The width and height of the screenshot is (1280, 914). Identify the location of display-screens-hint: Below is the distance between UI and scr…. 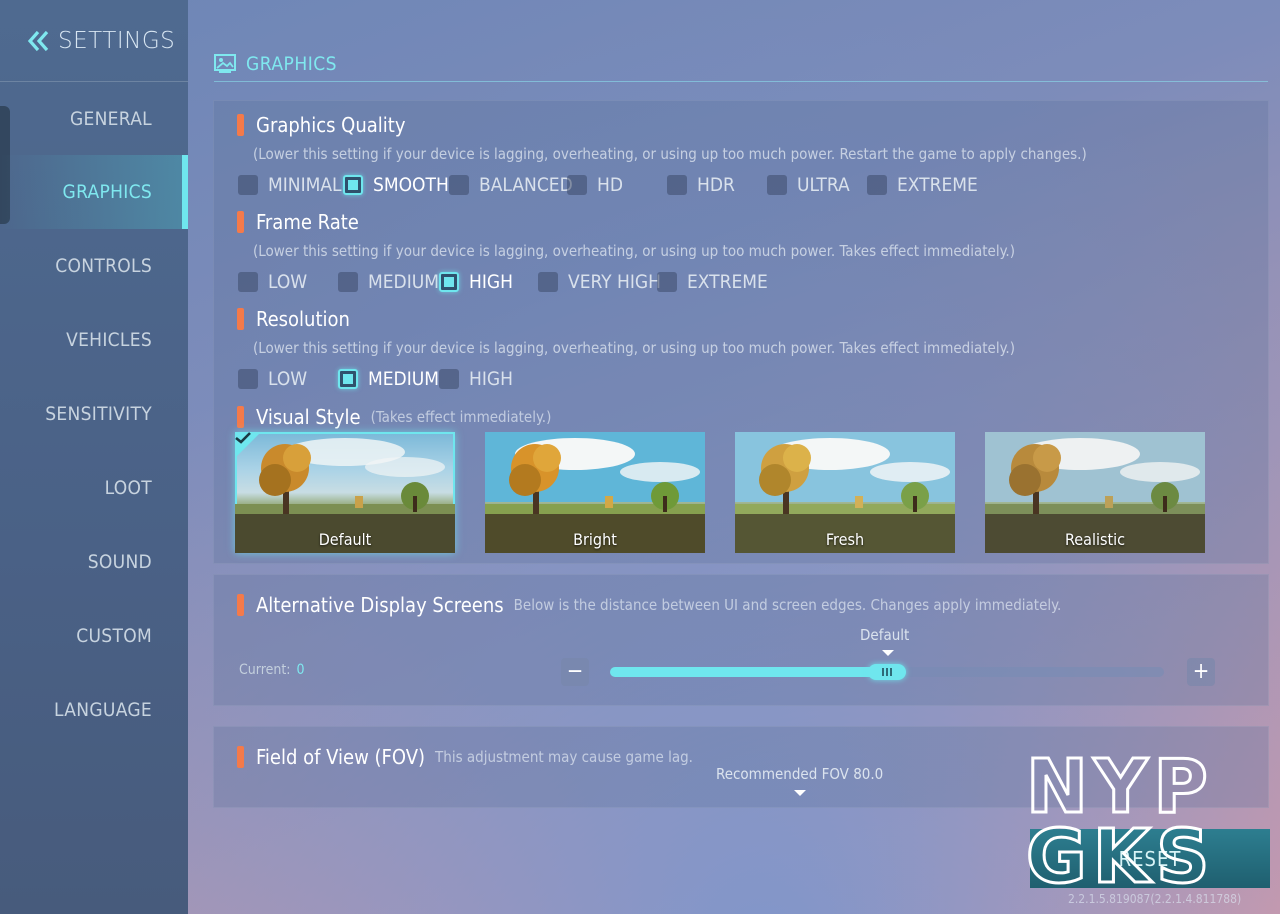
(787, 605).